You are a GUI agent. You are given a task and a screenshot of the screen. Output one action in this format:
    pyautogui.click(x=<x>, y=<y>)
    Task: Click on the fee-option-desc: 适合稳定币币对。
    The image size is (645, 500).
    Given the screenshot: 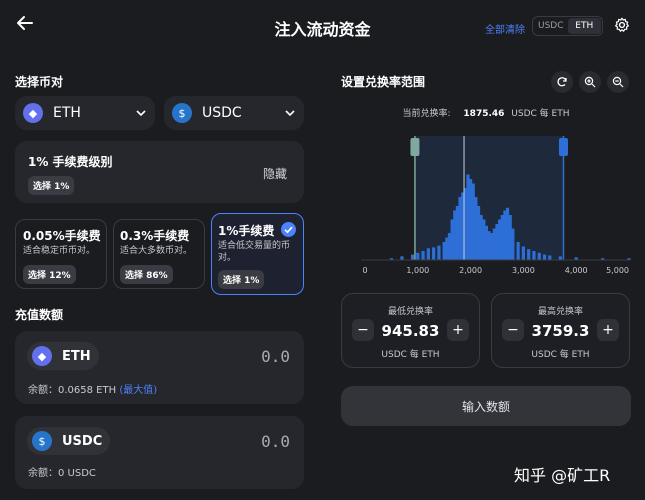 What is the action you would take?
    pyautogui.click(x=59, y=251)
    